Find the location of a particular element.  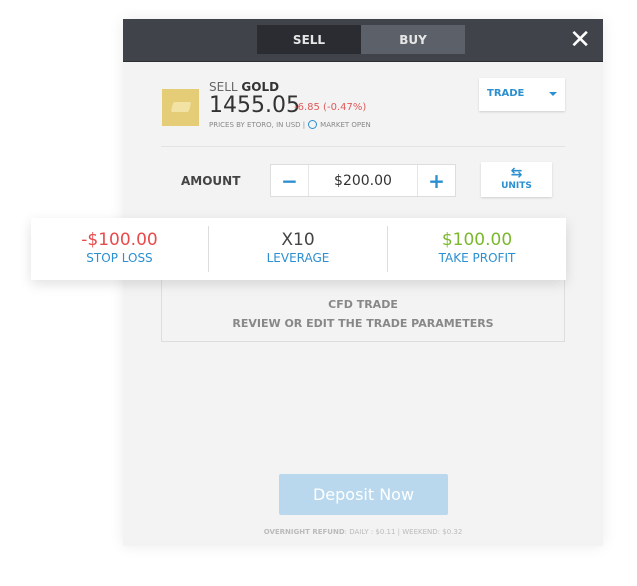

trade-dropdown-label: TRADE is located at coordinates (506, 93).